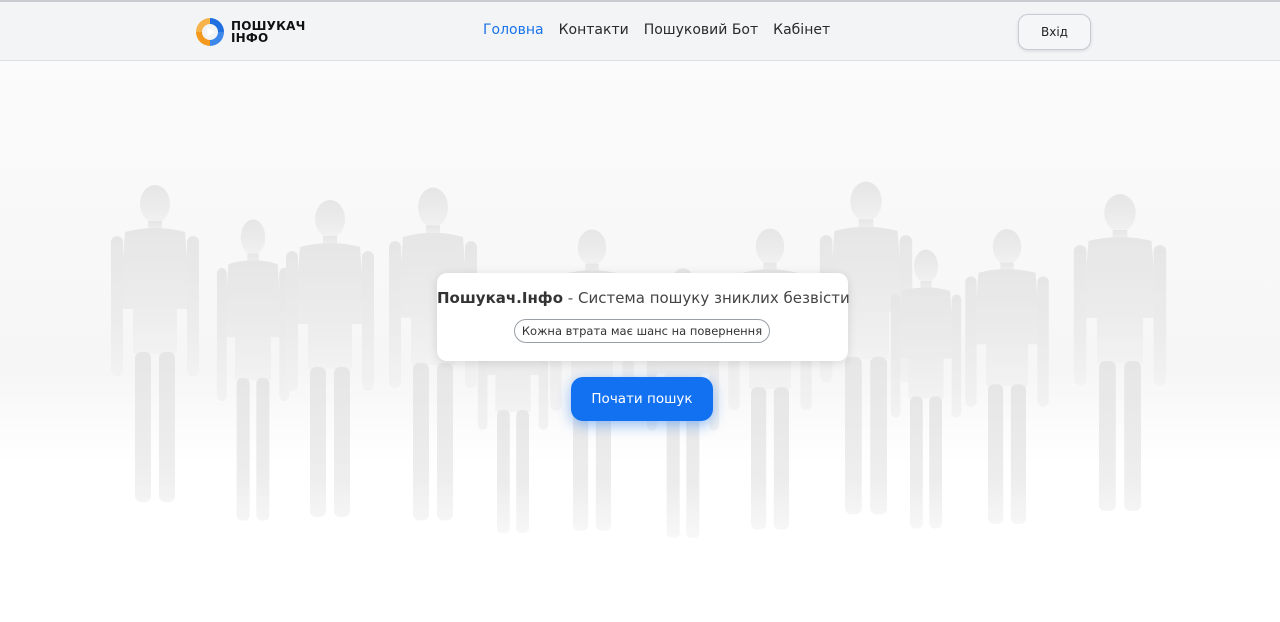  What do you see at coordinates (1054, 32) in the screenshot?
I see `login-button: Вхід` at bounding box center [1054, 32].